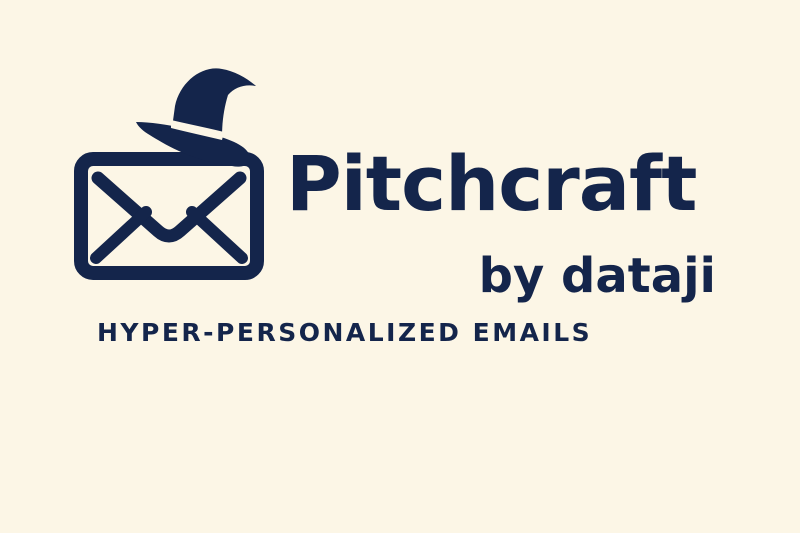 The height and width of the screenshot is (533, 800). Describe the element at coordinates (491, 183) in the screenshot. I see `brand-name: Pitchcraft` at that location.